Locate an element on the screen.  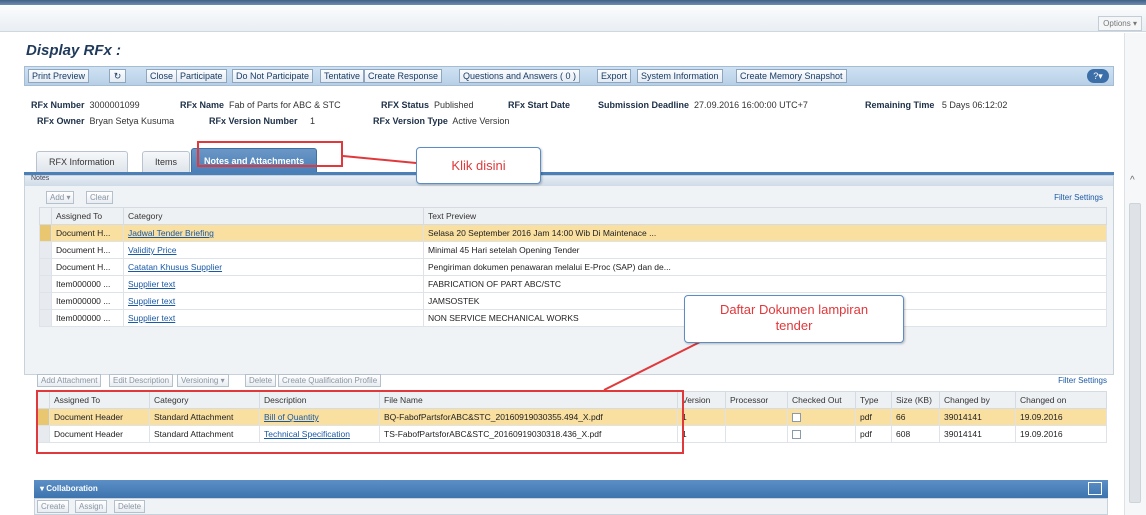
column-header-changed-by: Changed by is located at coordinates (977, 400).